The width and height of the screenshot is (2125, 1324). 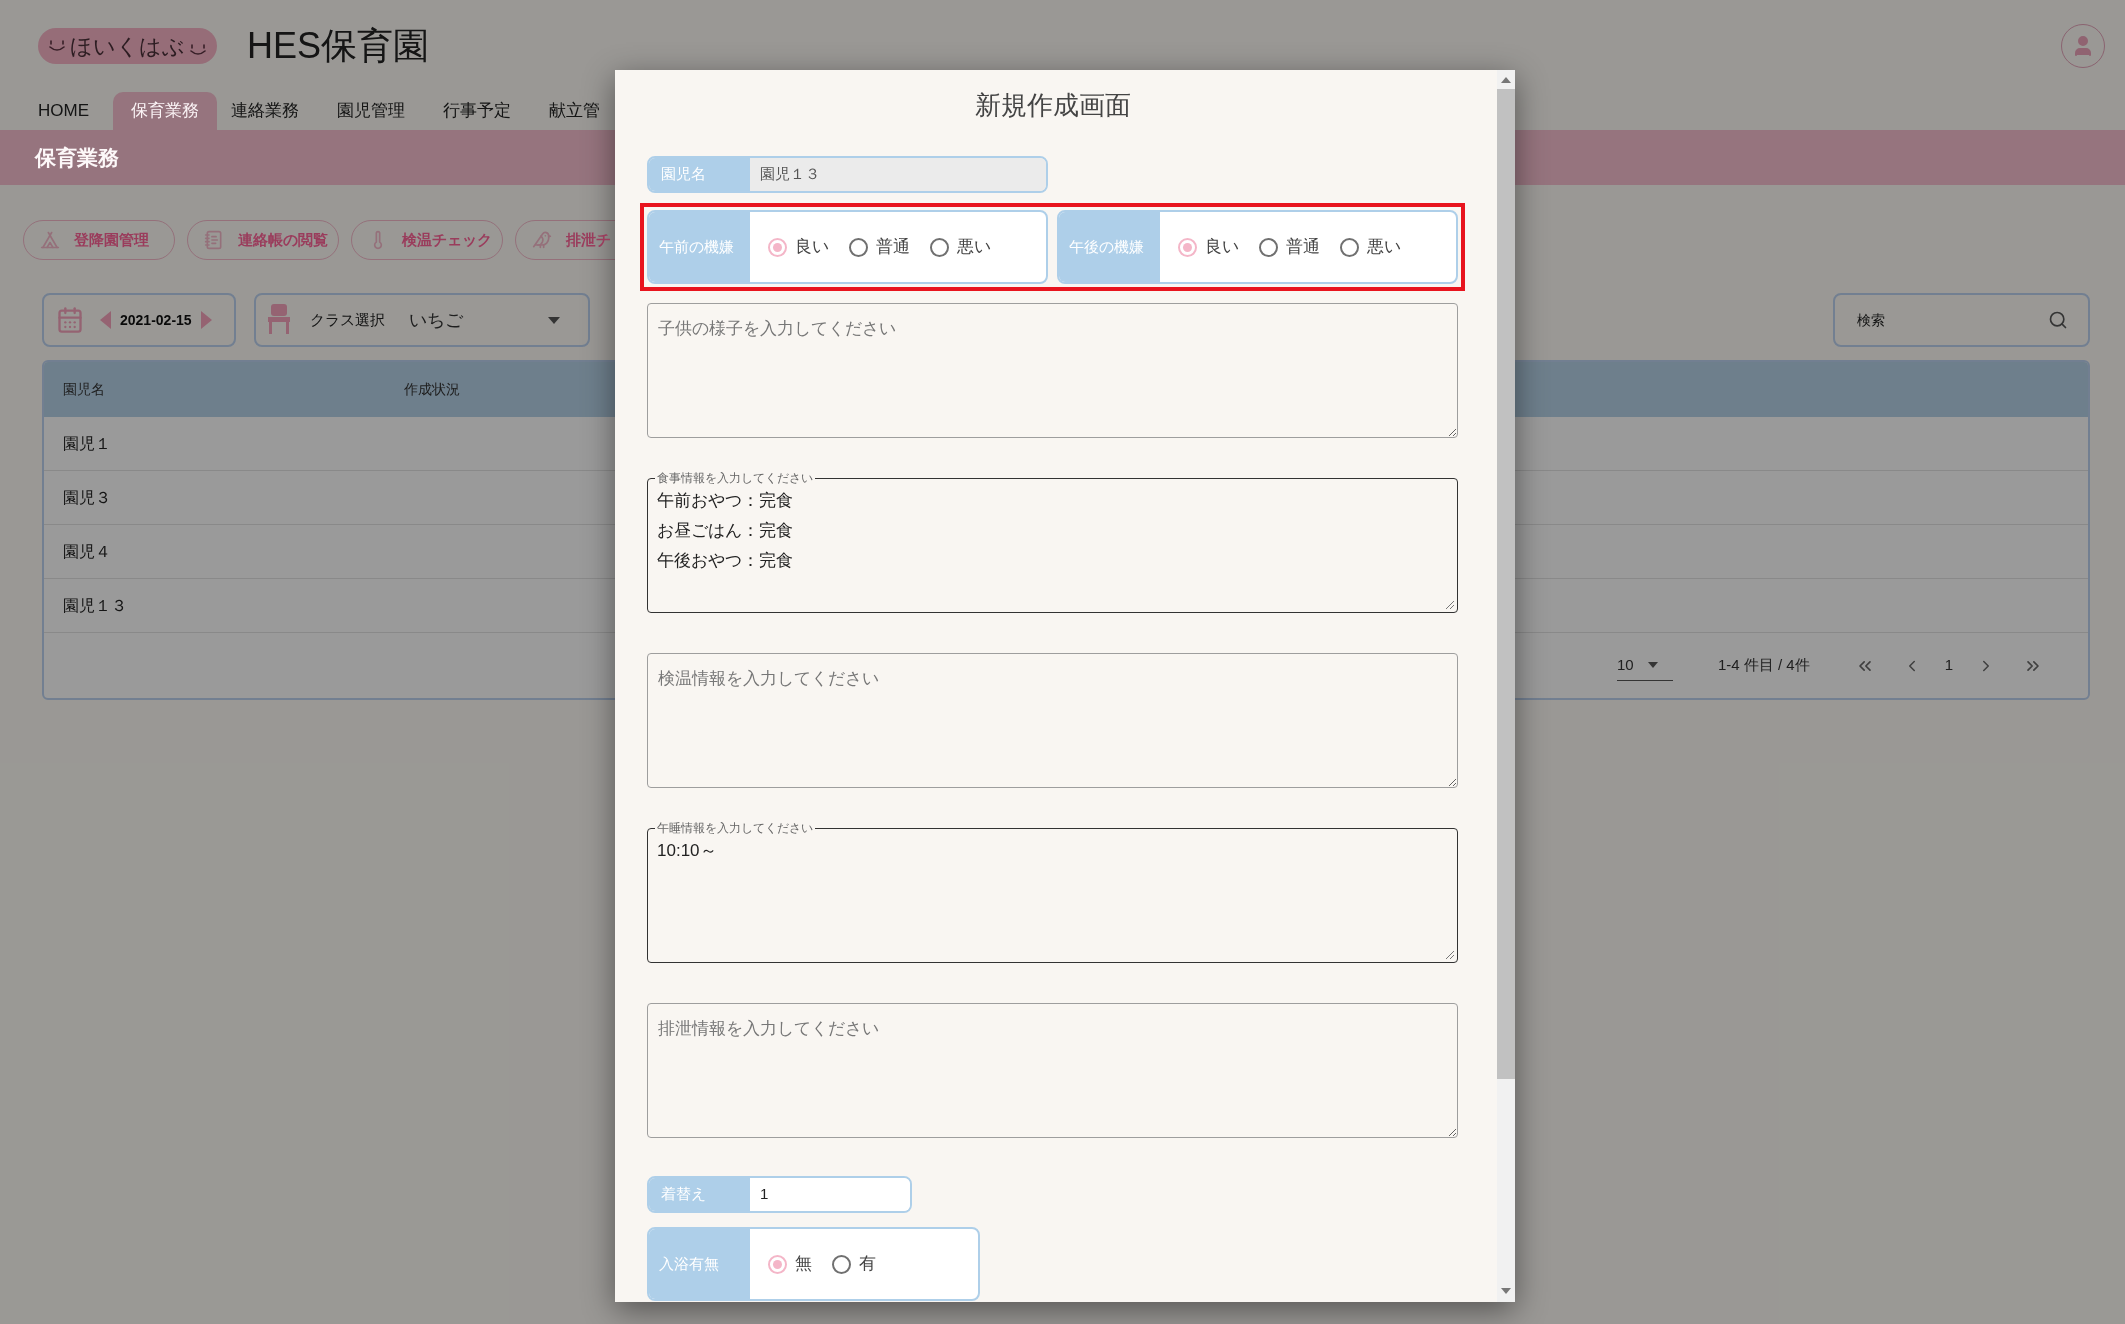 What do you see at coordinates (265, 111) in the screenshot?
I see `nav-tab: 連絡業務` at bounding box center [265, 111].